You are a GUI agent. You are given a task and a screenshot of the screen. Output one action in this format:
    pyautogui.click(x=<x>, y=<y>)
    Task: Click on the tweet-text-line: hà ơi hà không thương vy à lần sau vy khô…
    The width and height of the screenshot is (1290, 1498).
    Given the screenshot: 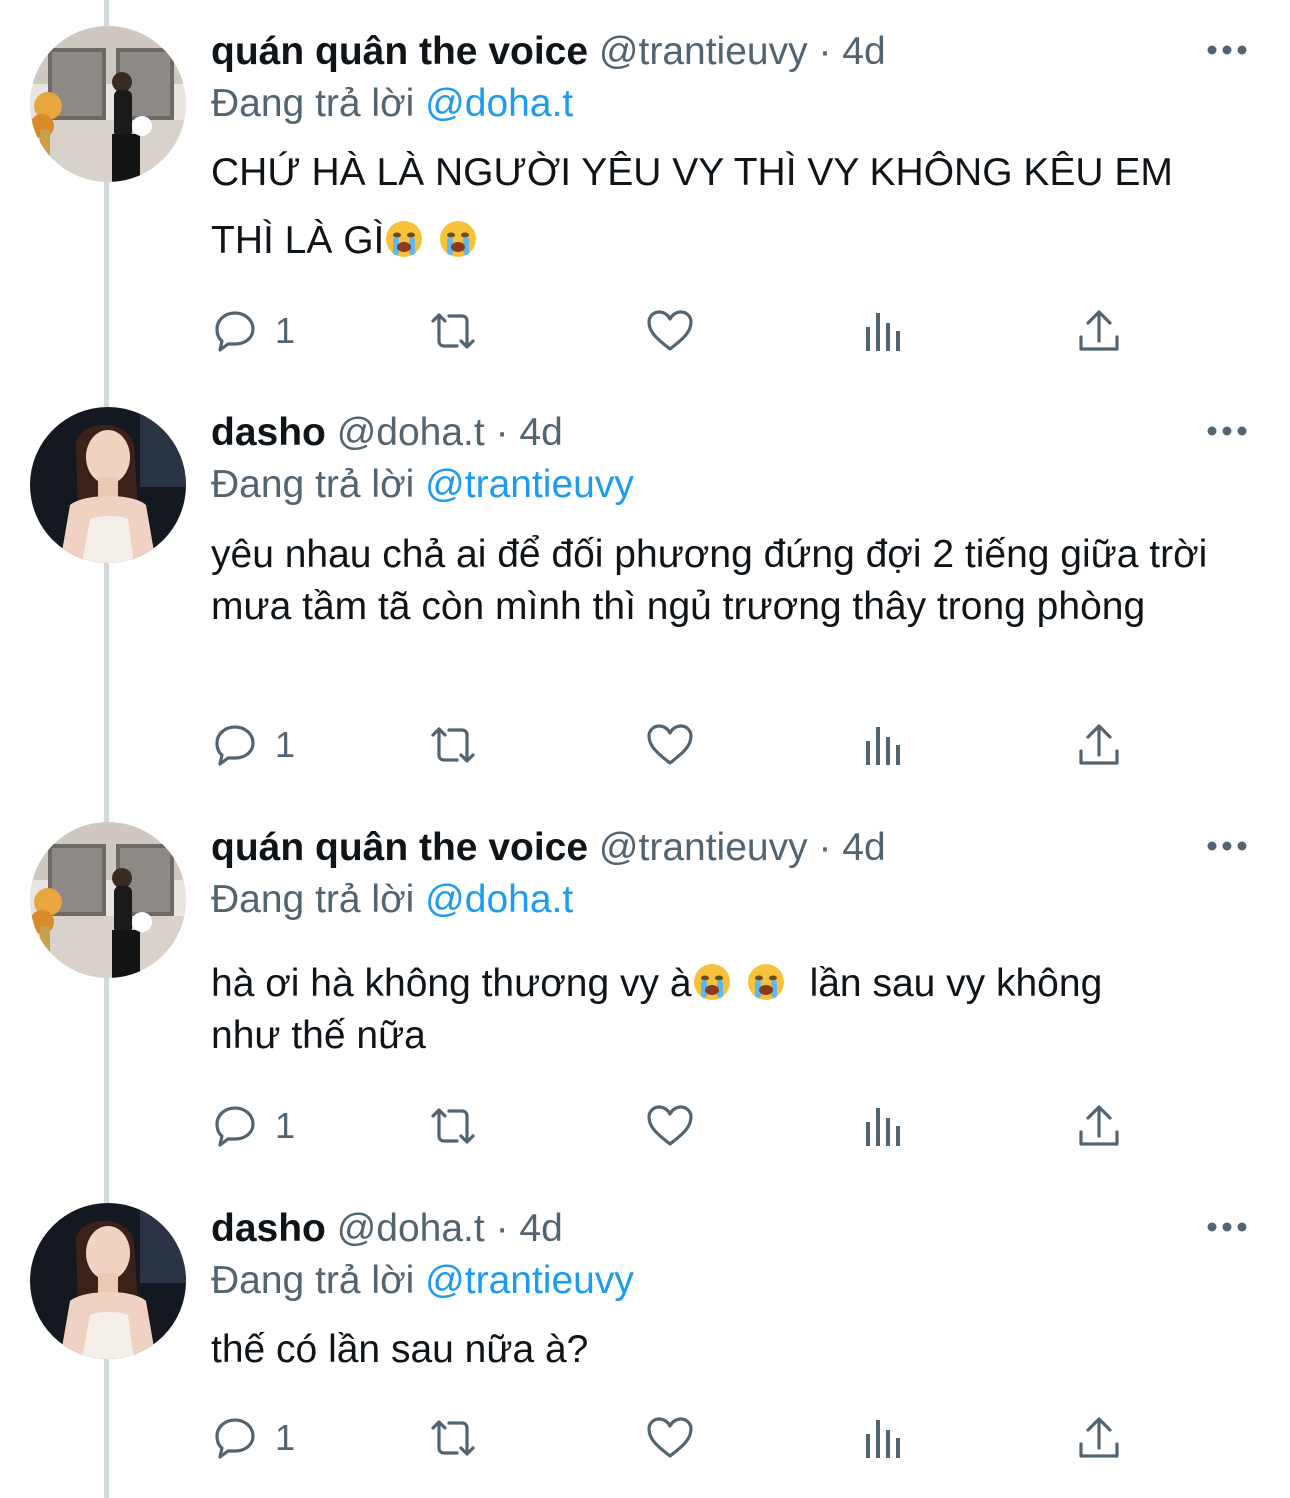 What is the action you would take?
    pyautogui.click(x=731, y=984)
    